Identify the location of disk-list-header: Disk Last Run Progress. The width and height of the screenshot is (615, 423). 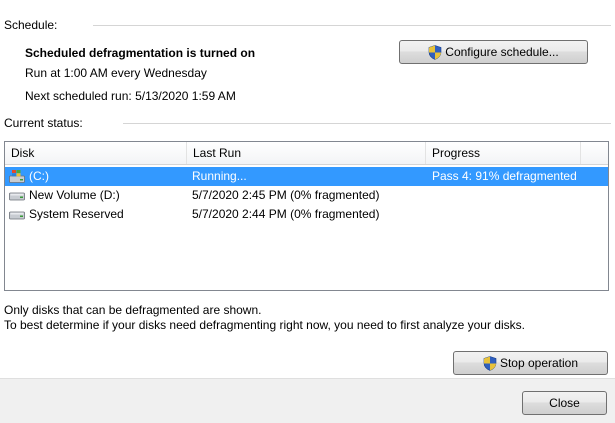
(306, 153).